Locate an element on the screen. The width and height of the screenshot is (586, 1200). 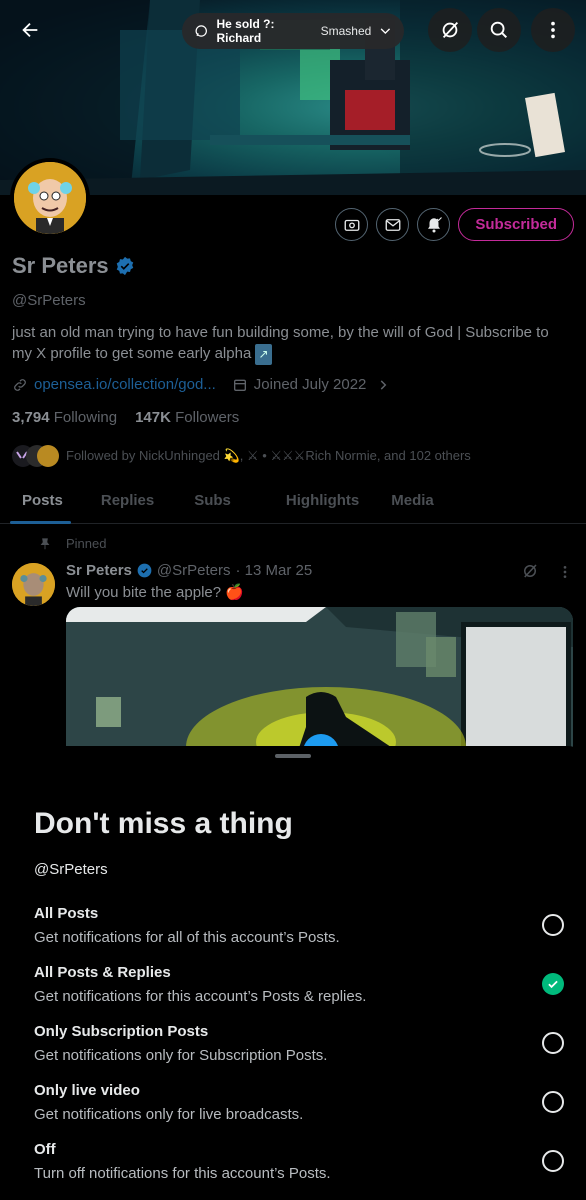
post-author-avatar is located at coordinates (33, 584).